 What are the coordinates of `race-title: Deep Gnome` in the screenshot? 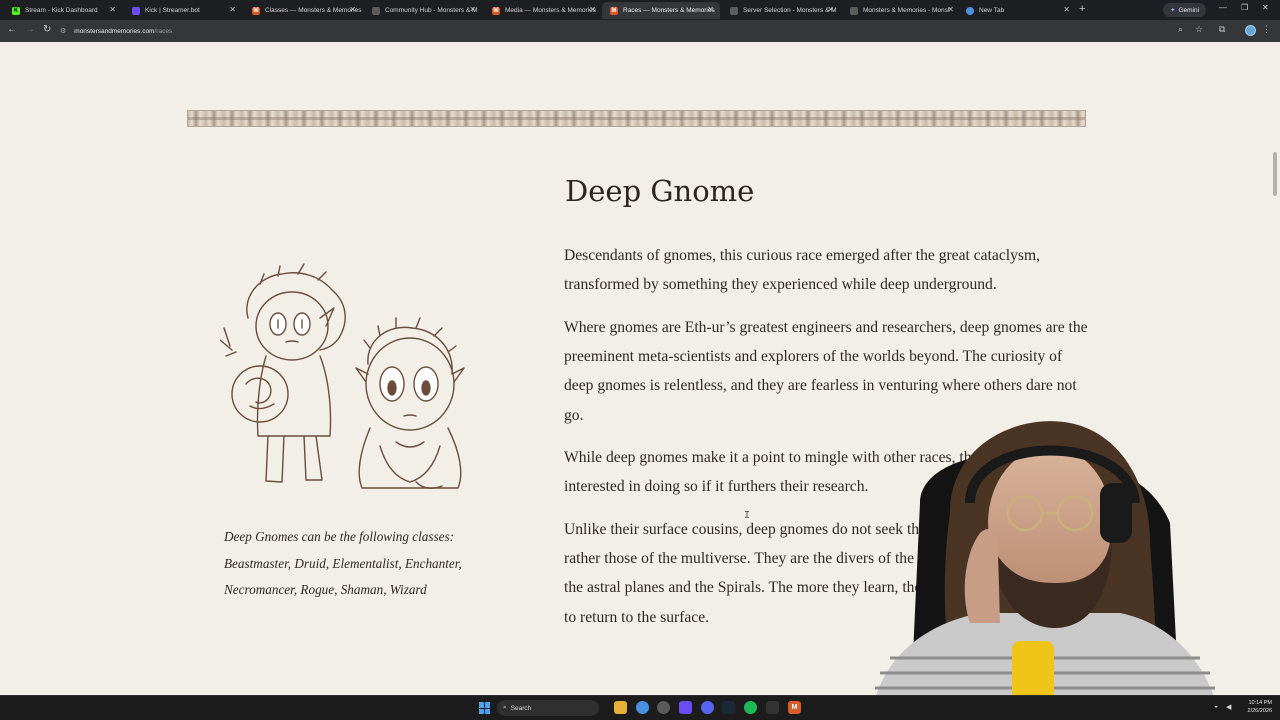 It's located at (660, 191).